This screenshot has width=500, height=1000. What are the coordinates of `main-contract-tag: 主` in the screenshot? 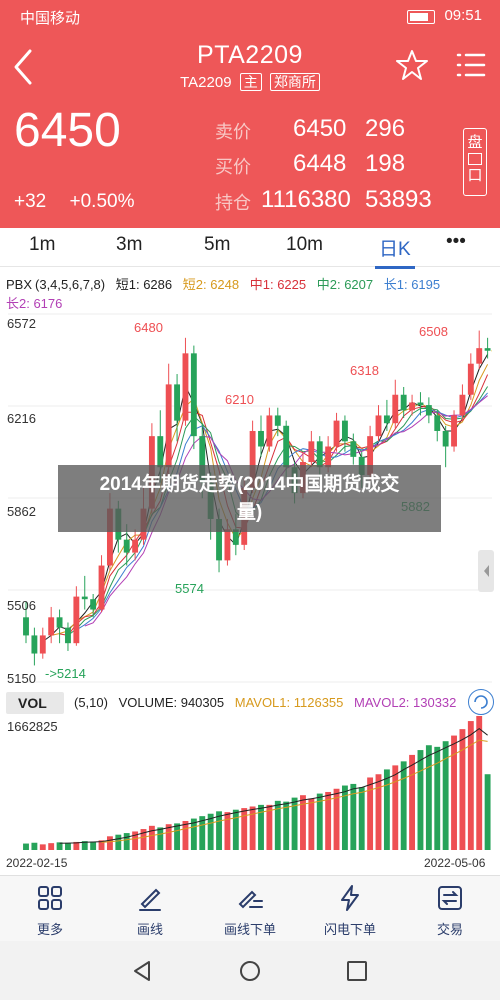 It's located at (250, 82).